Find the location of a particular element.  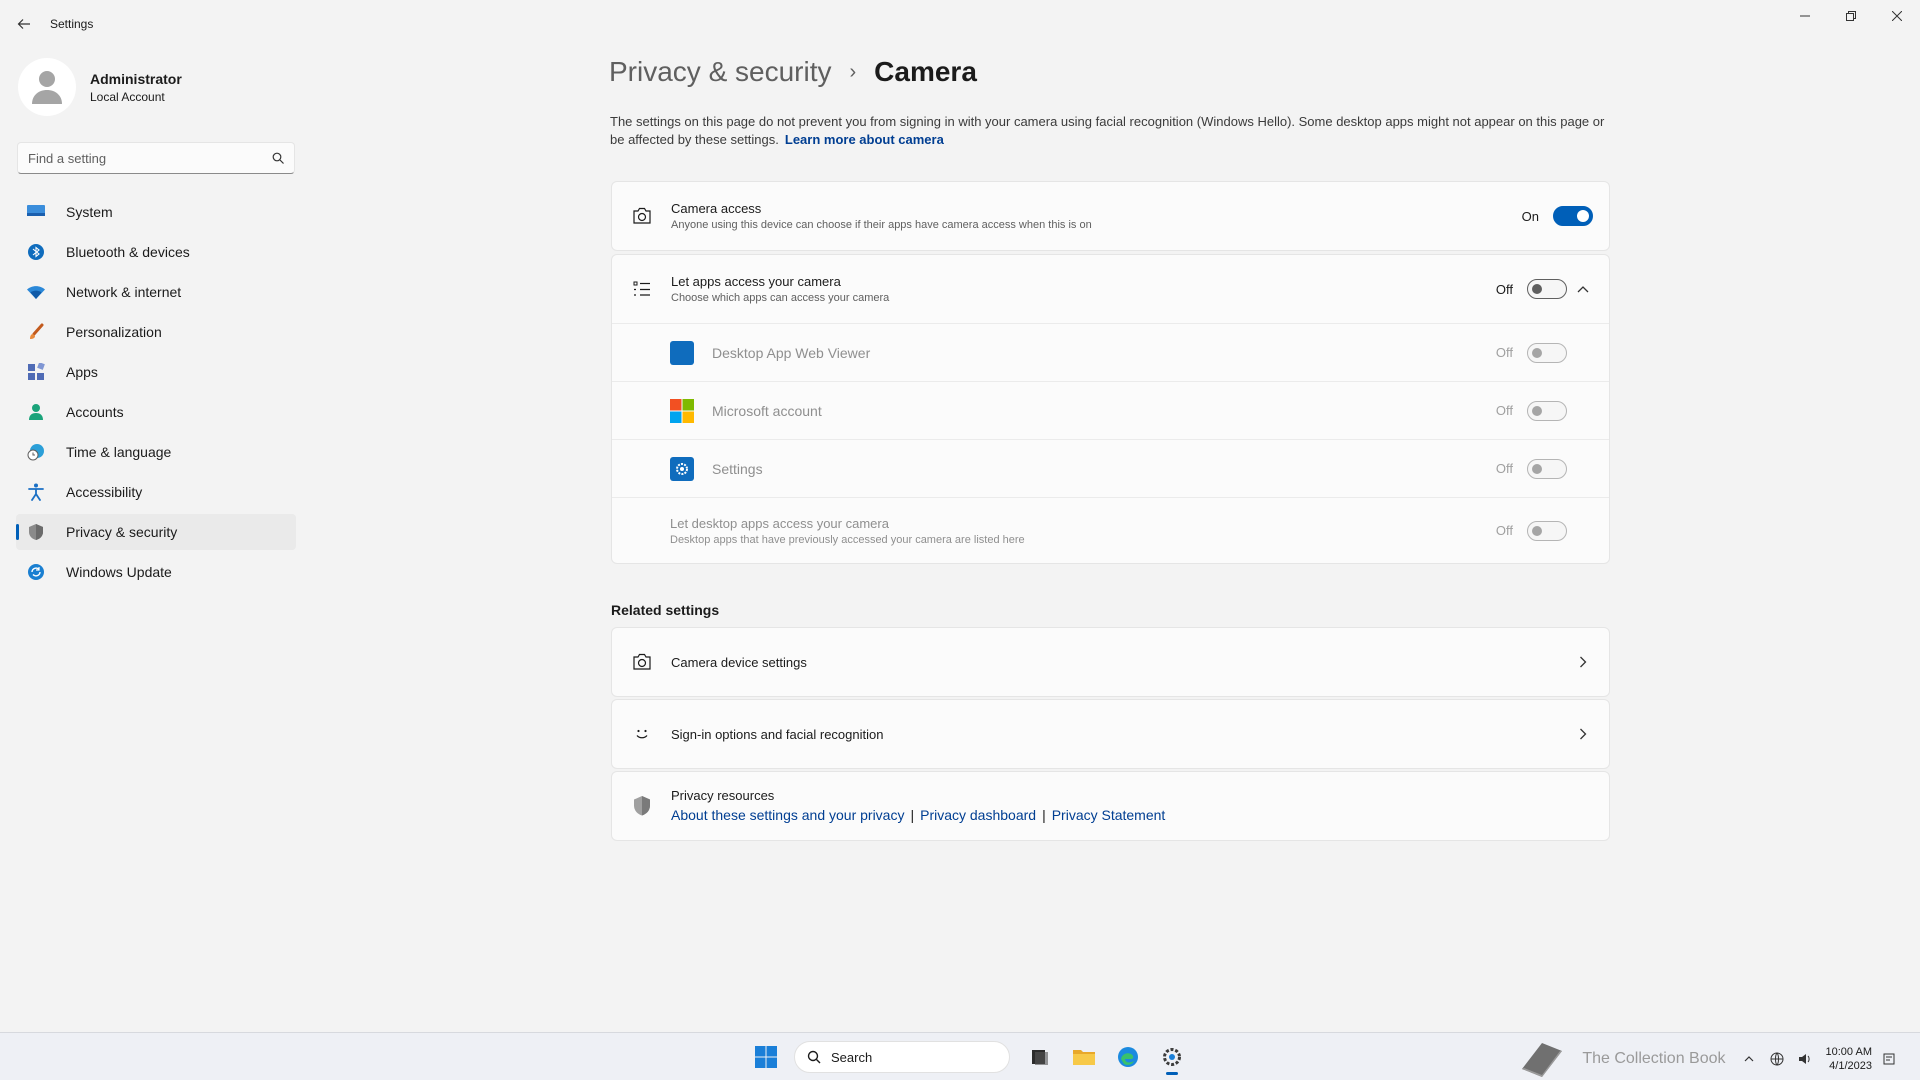

signin-options-label: Sign-in options and facial recognition is located at coordinates (777, 734).